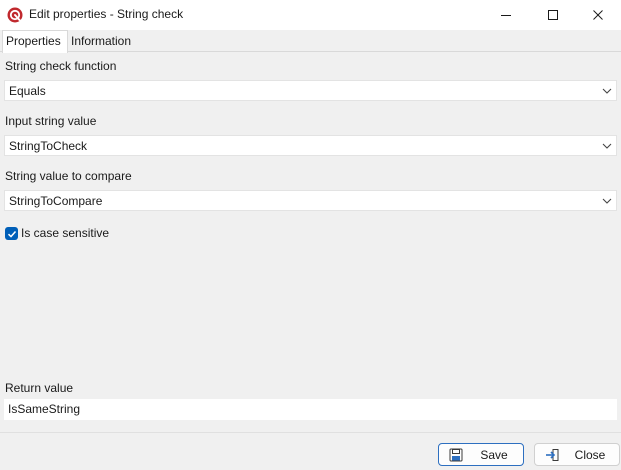  Describe the element at coordinates (104, 41) in the screenshot. I see `tab-information: Information` at that location.